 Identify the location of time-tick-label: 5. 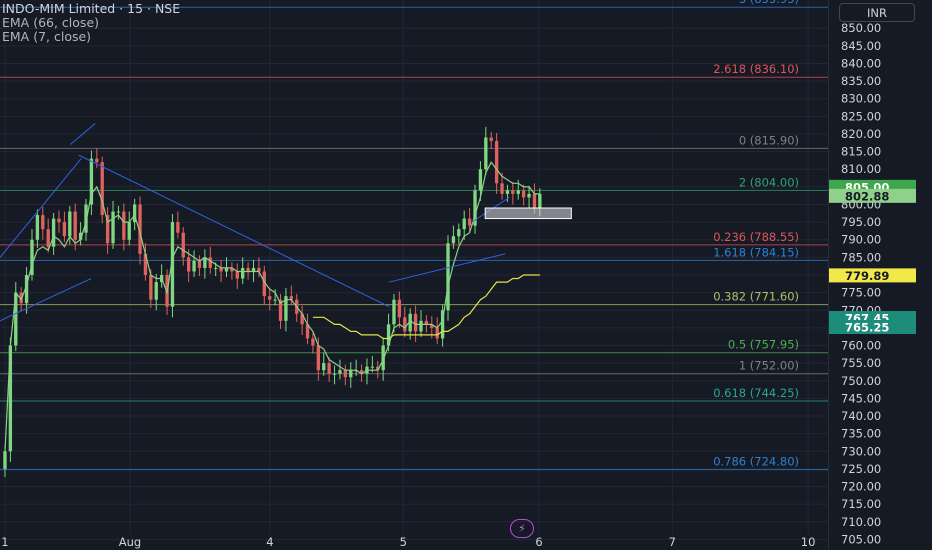
(403, 542).